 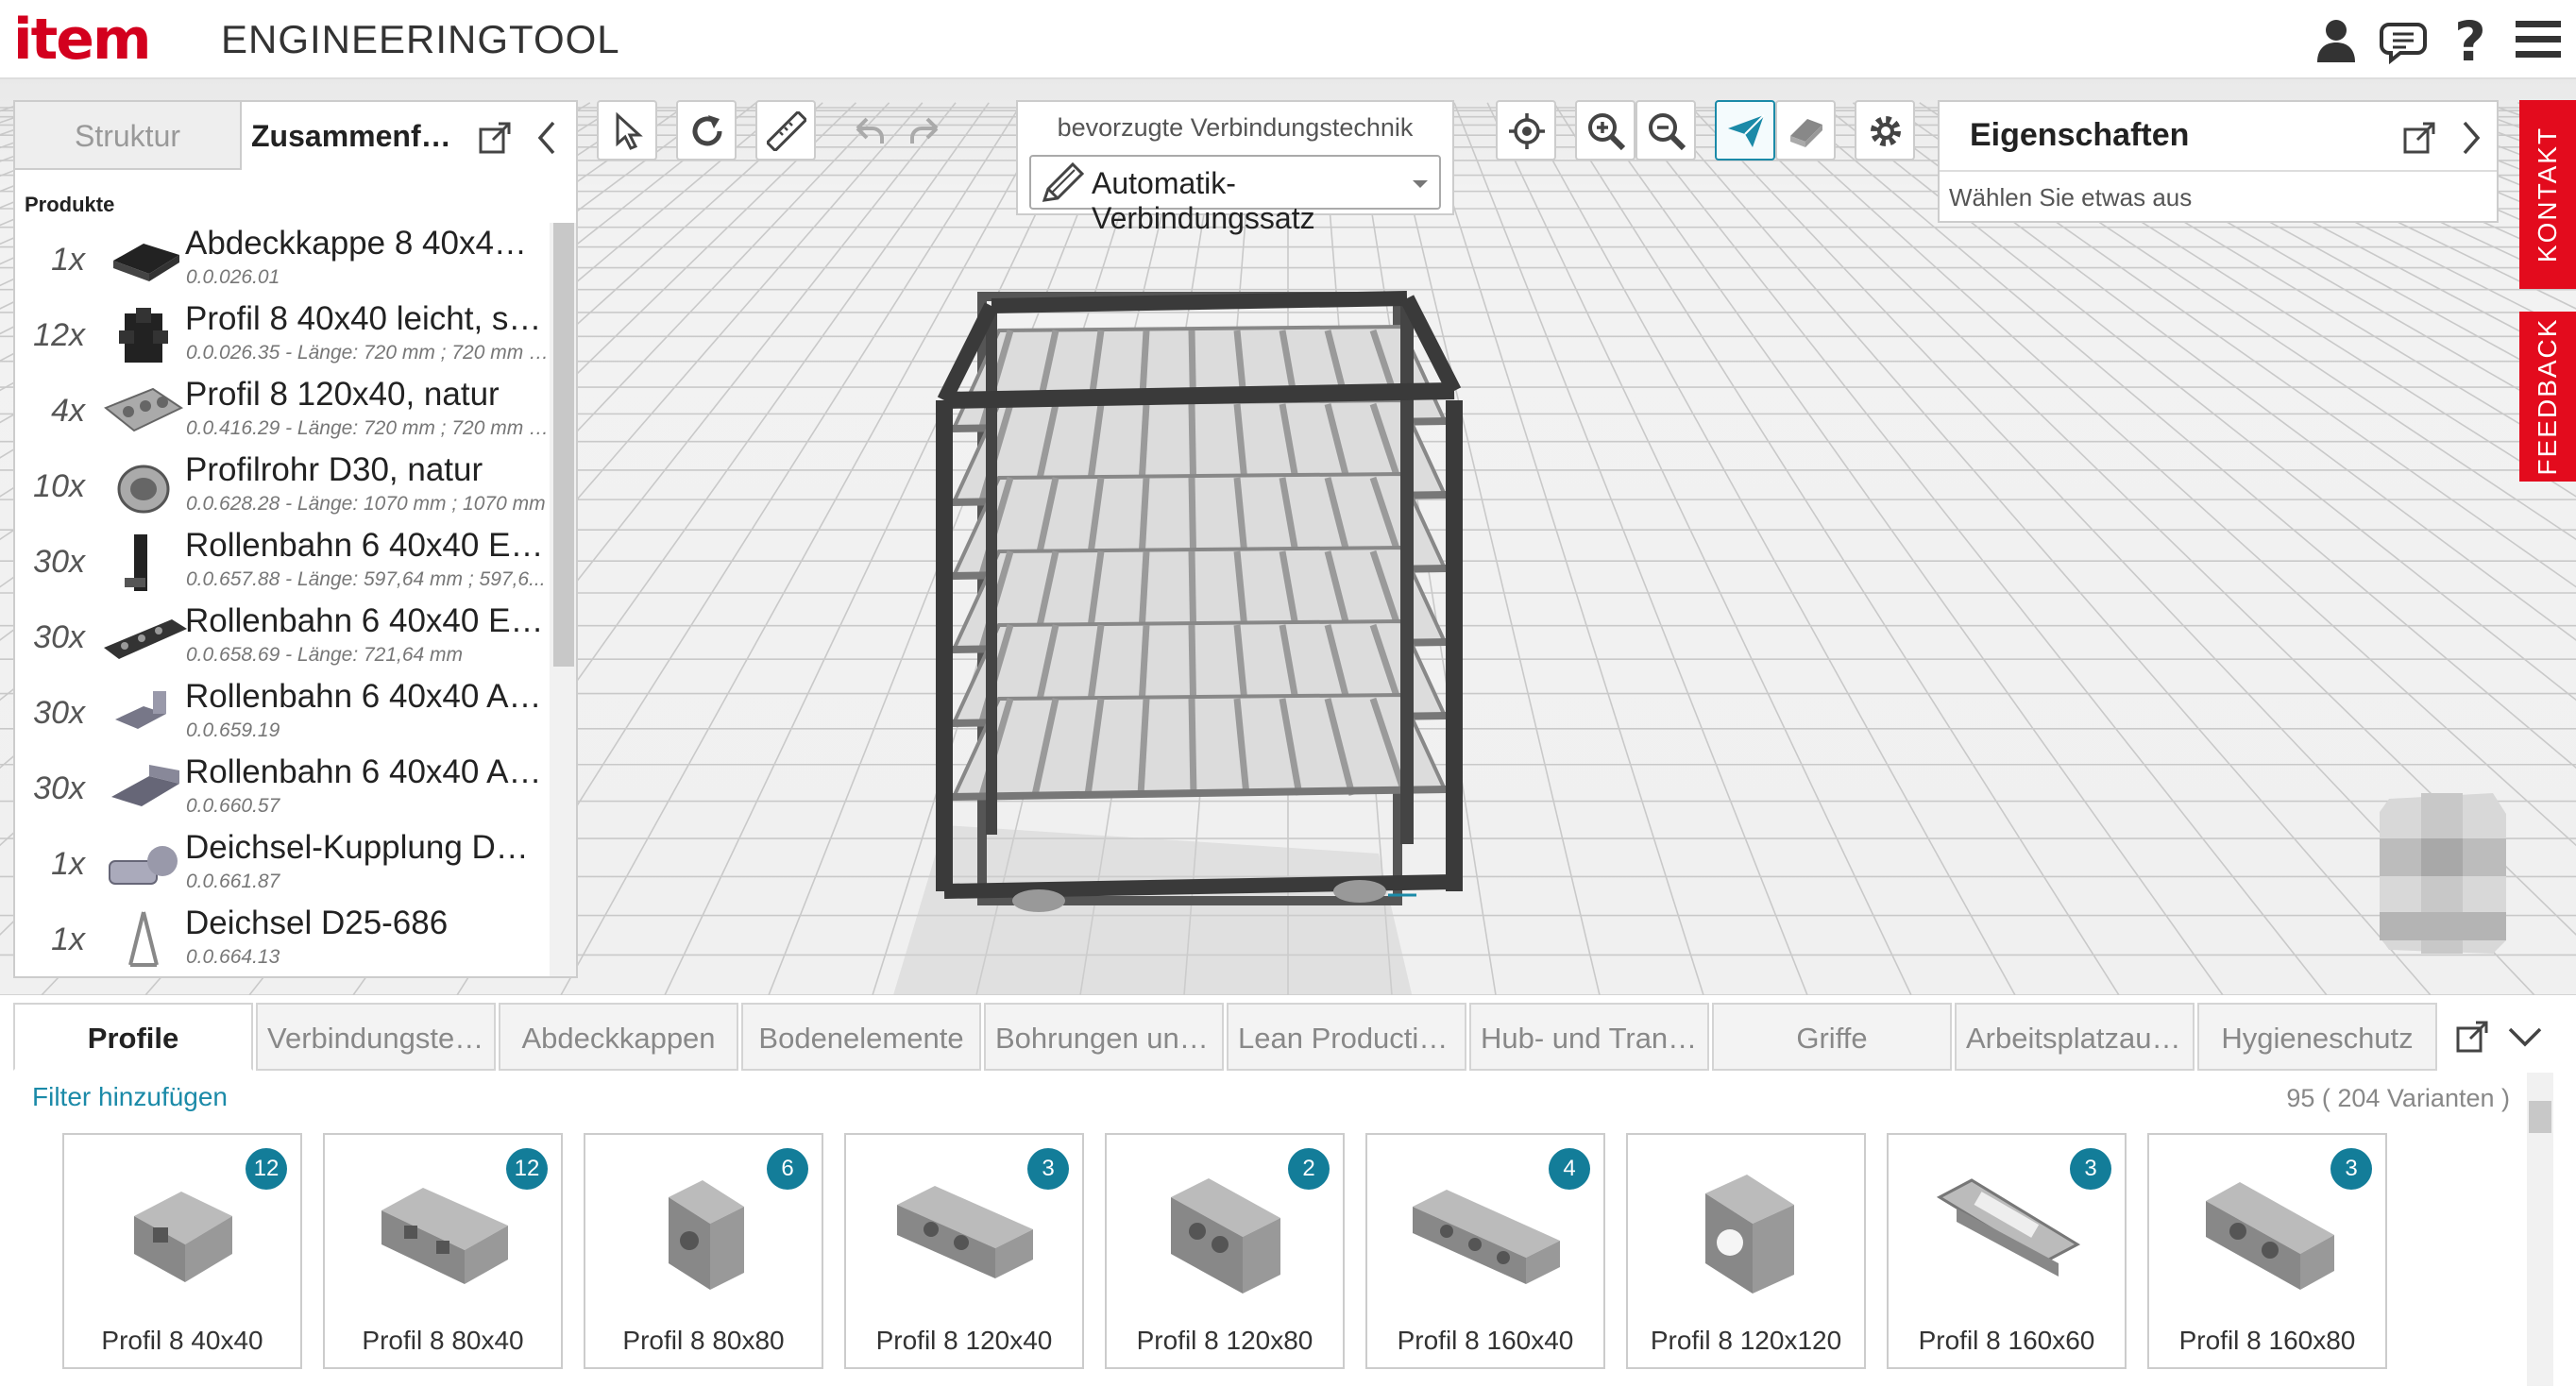 I want to click on catalog-tab: Bodenelemente, so click(x=861, y=1037).